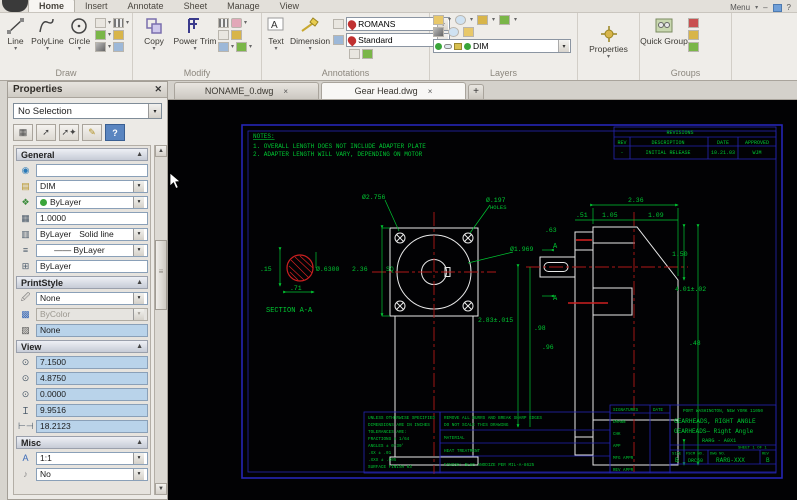  Describe the element at coordinates (100, 47) in the screenshot. I see `gradient-icon` at that location.